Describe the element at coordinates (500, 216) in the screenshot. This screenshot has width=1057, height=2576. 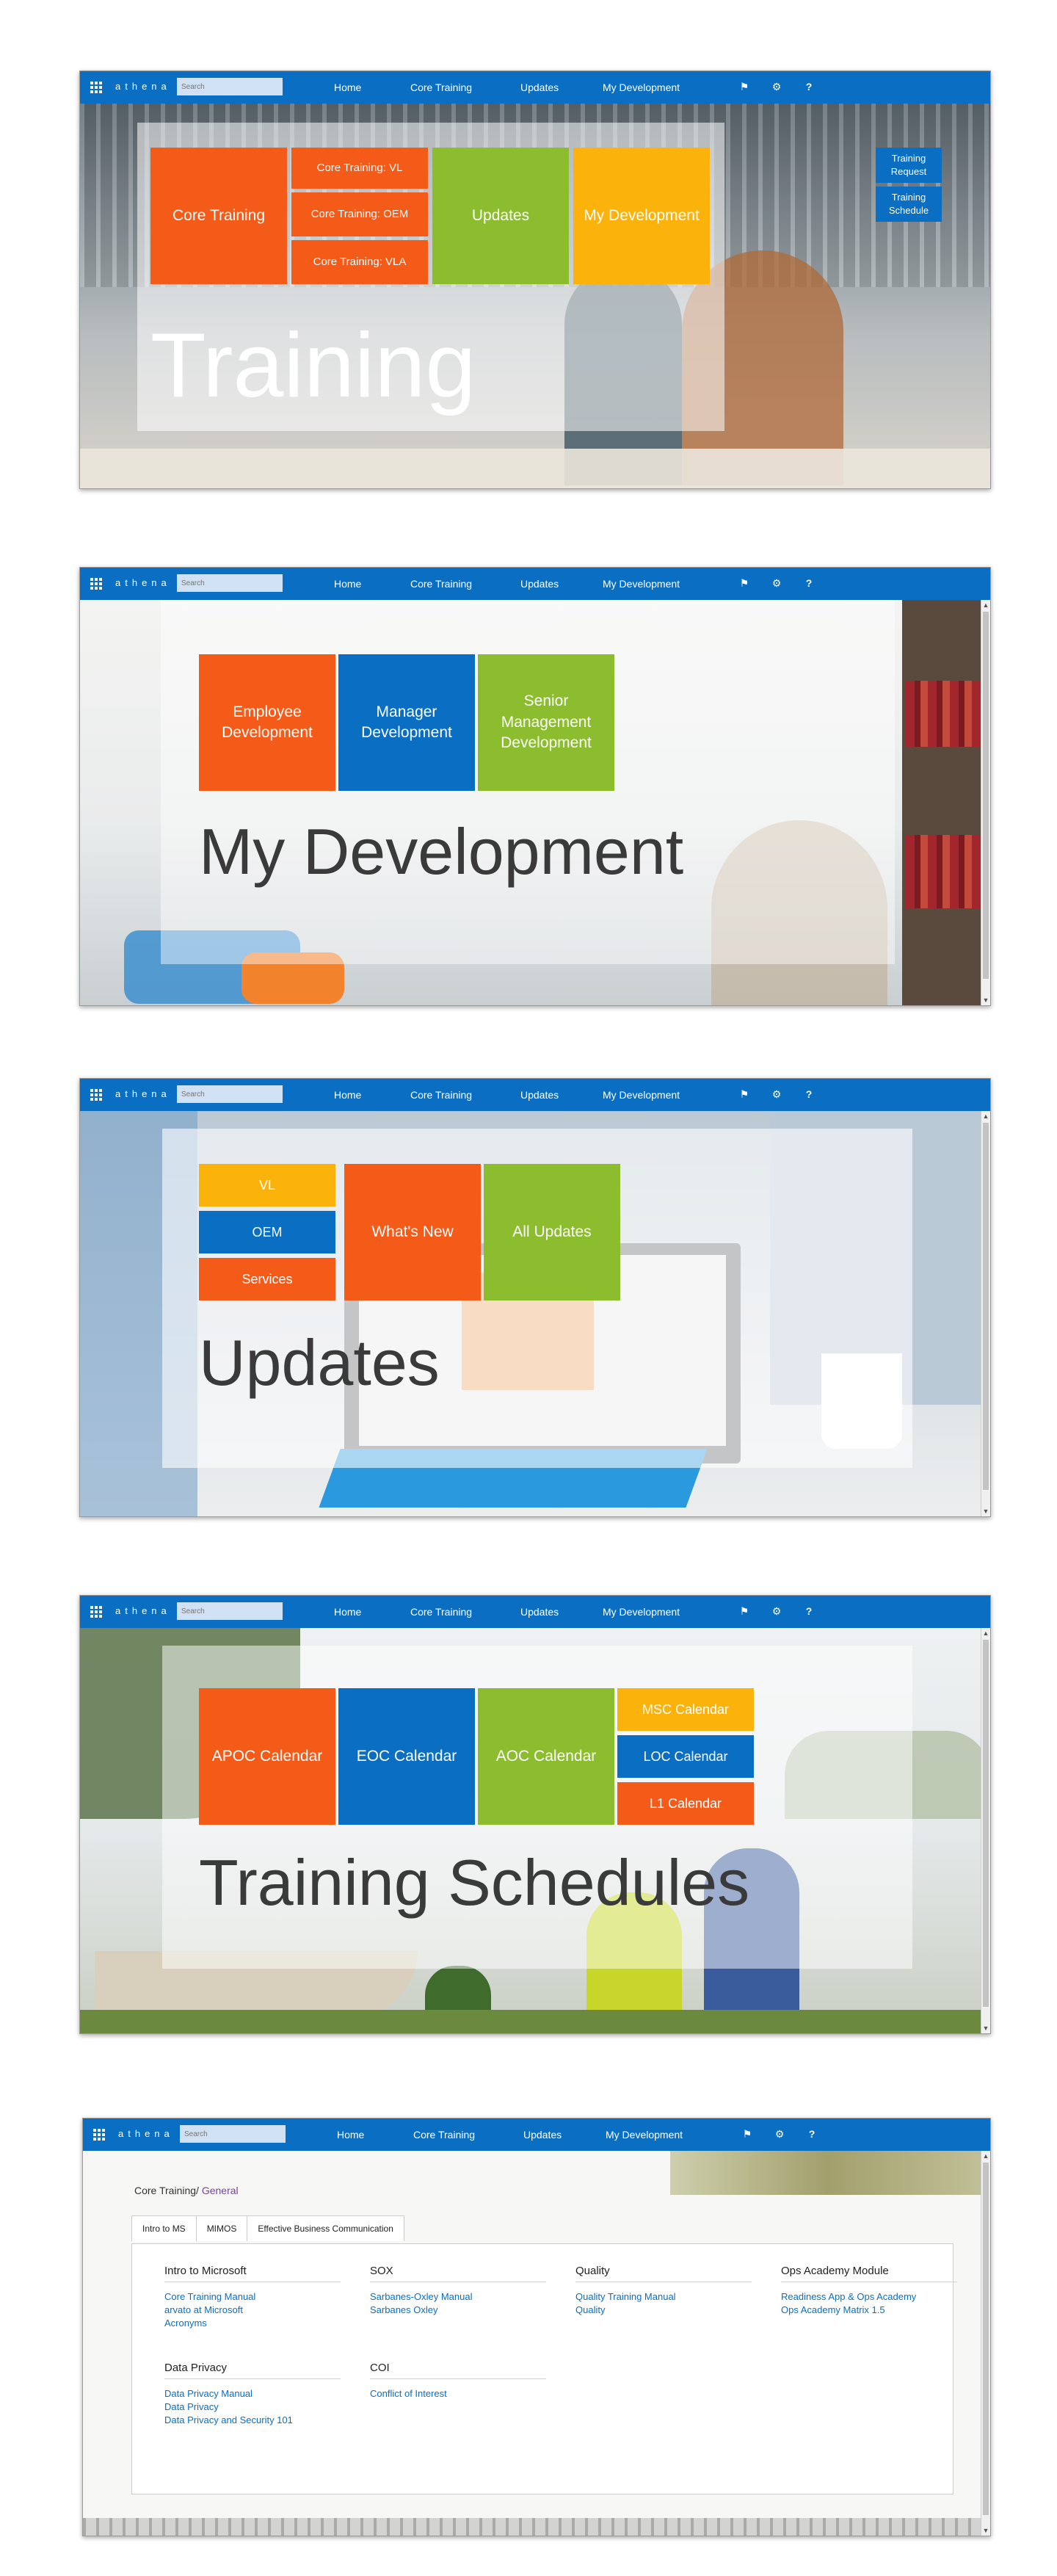
I see `tile-updates: Updates` at that location.